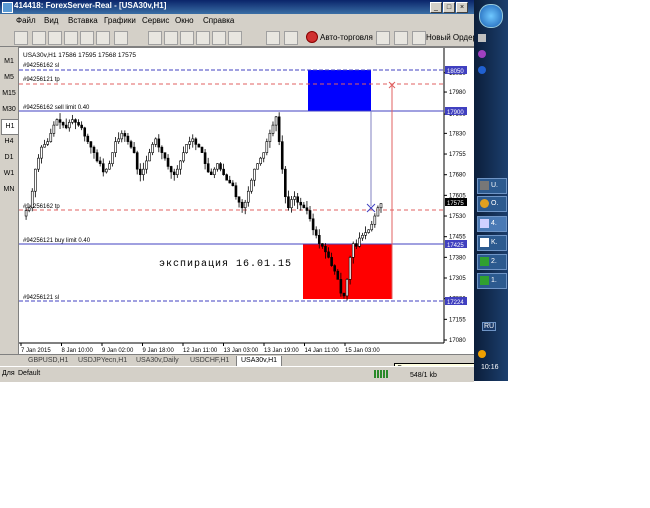 This screenshot has height=508, width=650. What do you see at coordinates (9, 158) in the screenshot?
I see `tf-d1: D1` at bounding box center [9, 158].